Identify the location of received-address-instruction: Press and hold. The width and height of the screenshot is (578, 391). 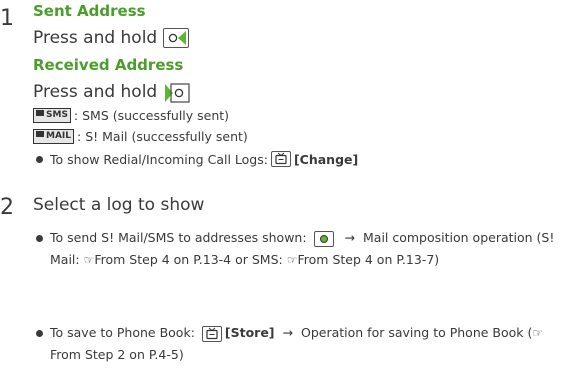
(111, 92).